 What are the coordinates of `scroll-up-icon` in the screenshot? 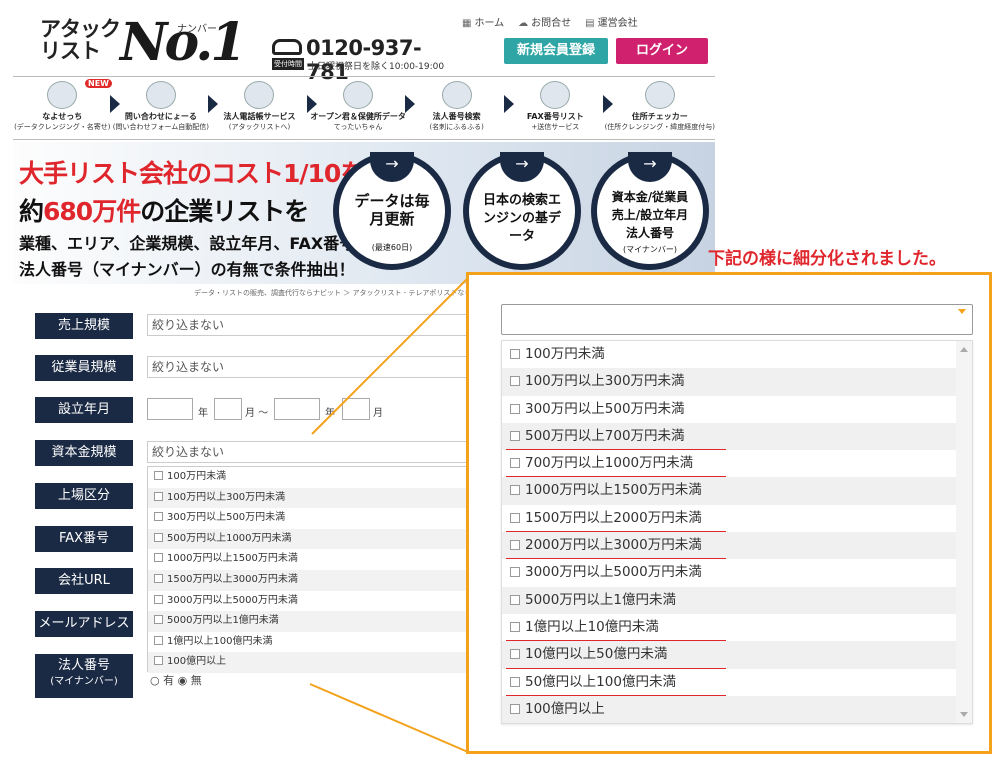 It's located at (964, 349).